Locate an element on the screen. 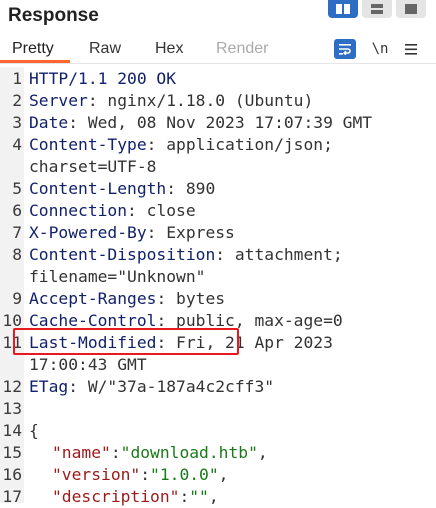 This screenshot has height=508, width=436. code-text: Content-Disposition: attachment; is located at coordinates (186, 255).